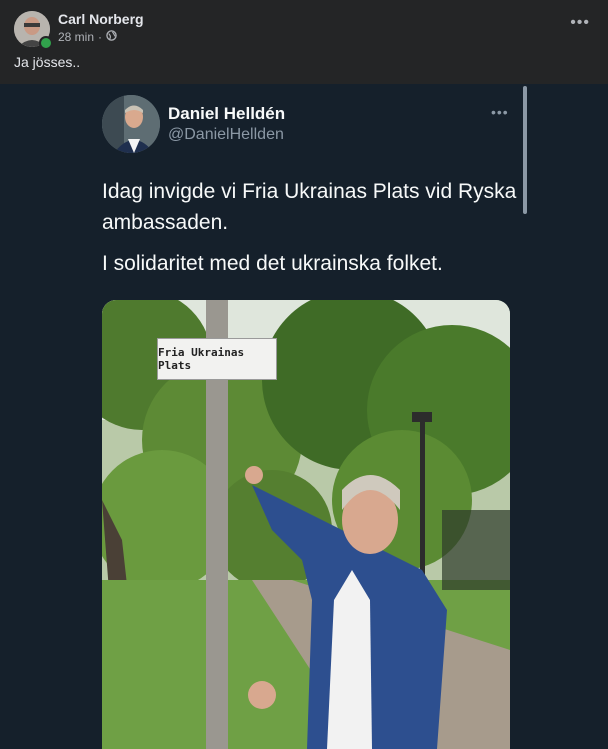  What do you see at coordinates (525, 150) in the screenshot?
I see `scrollbar` at bounding box center [525, 150].